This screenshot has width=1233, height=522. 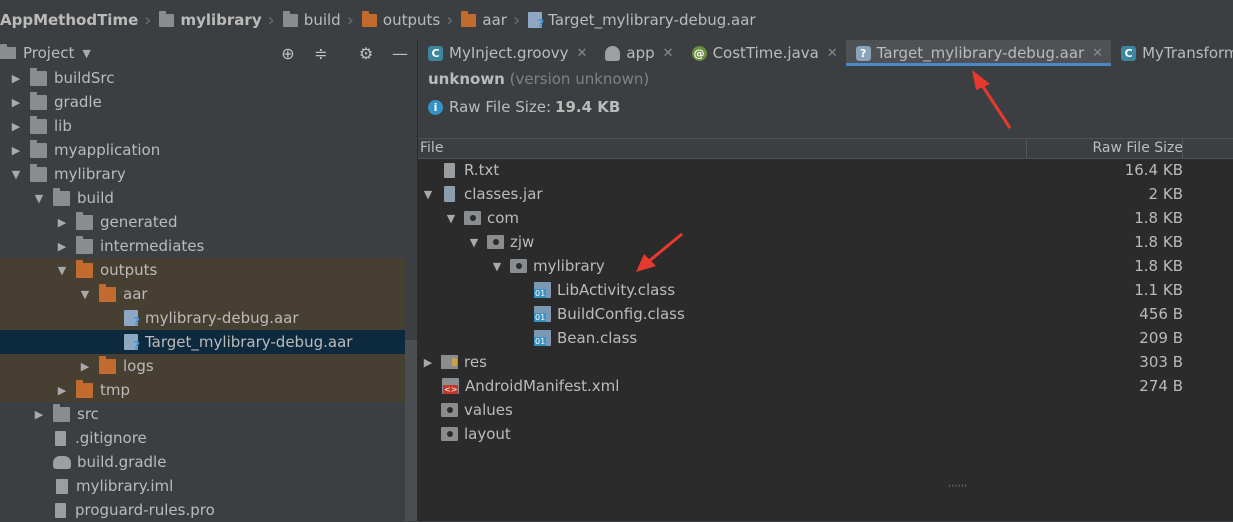 What do you see at coordinates (78, 102) in the screenshot?
I see `tree-item-label: gradle` at bounding box center [78, 102].